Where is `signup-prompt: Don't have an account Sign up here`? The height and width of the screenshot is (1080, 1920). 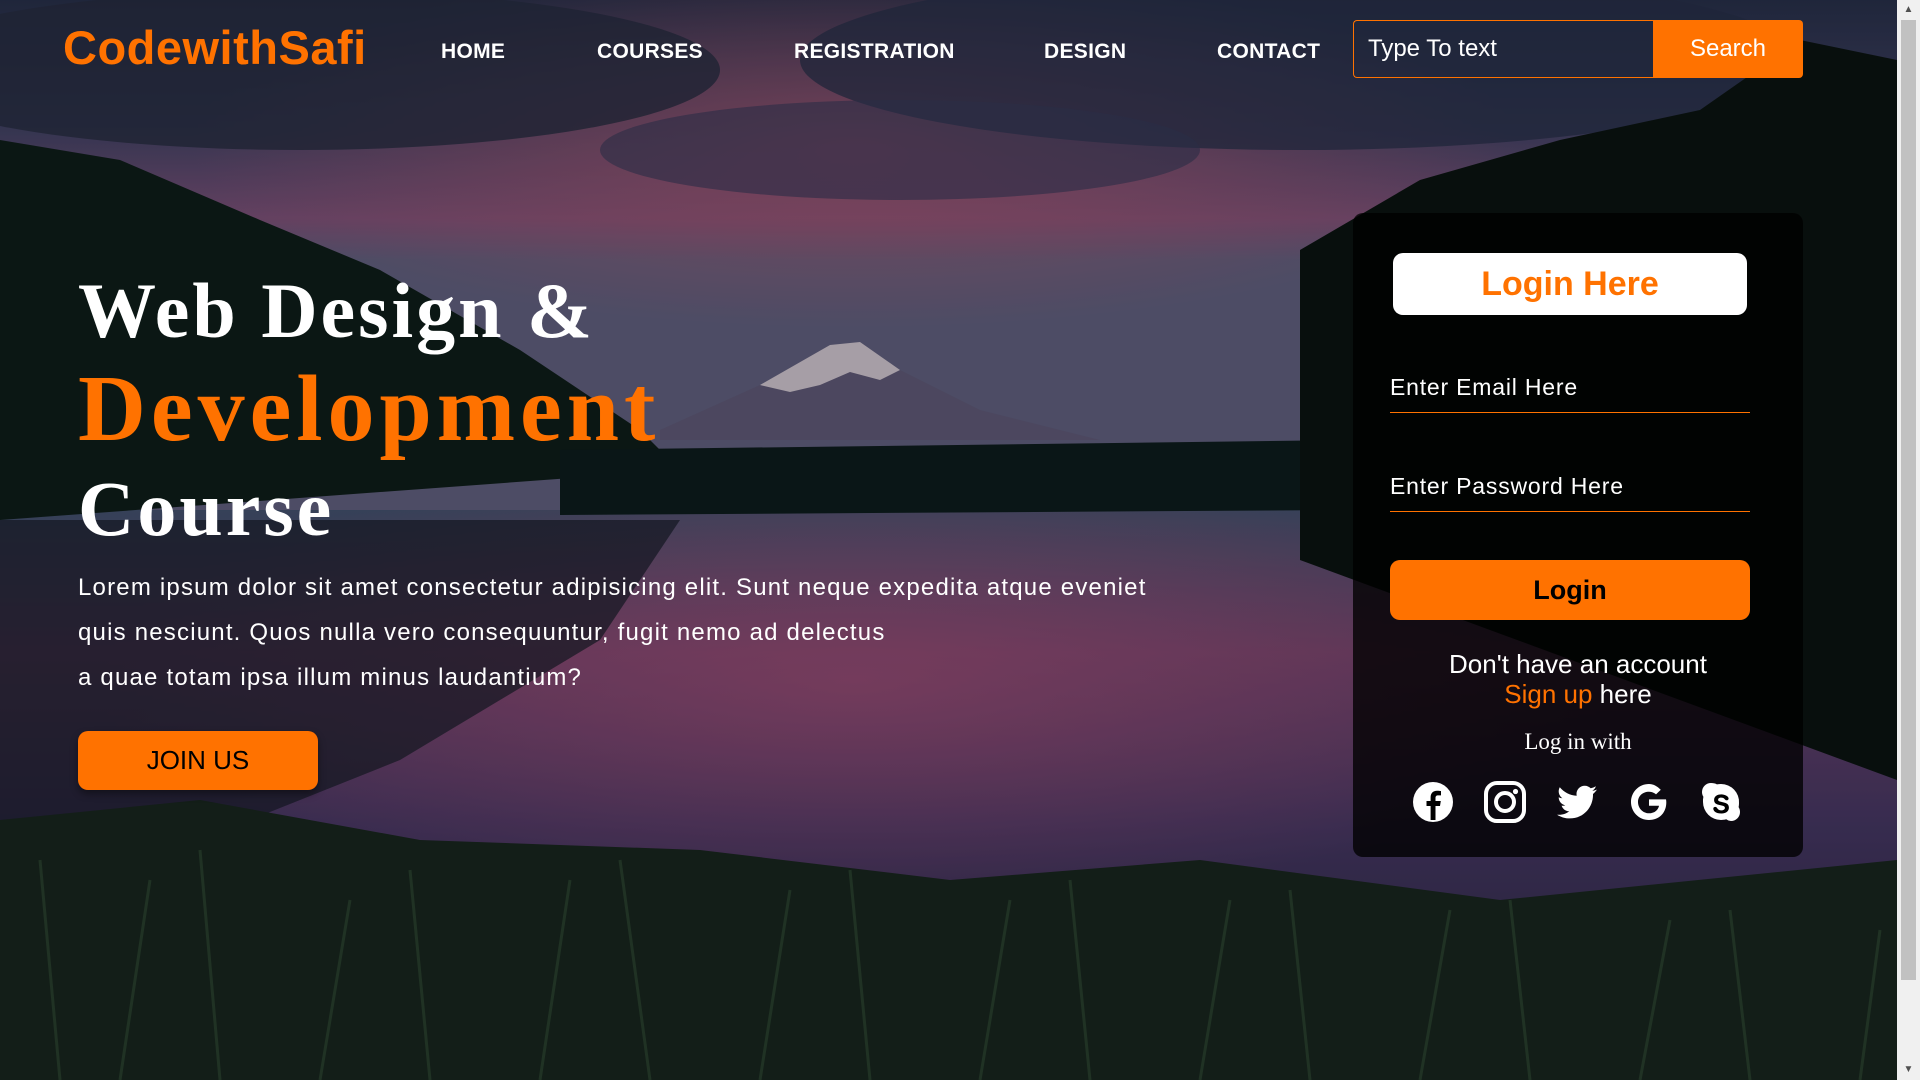
signup-prompt: Don't have an account Sign up here is located at coordinates (1578, 679).